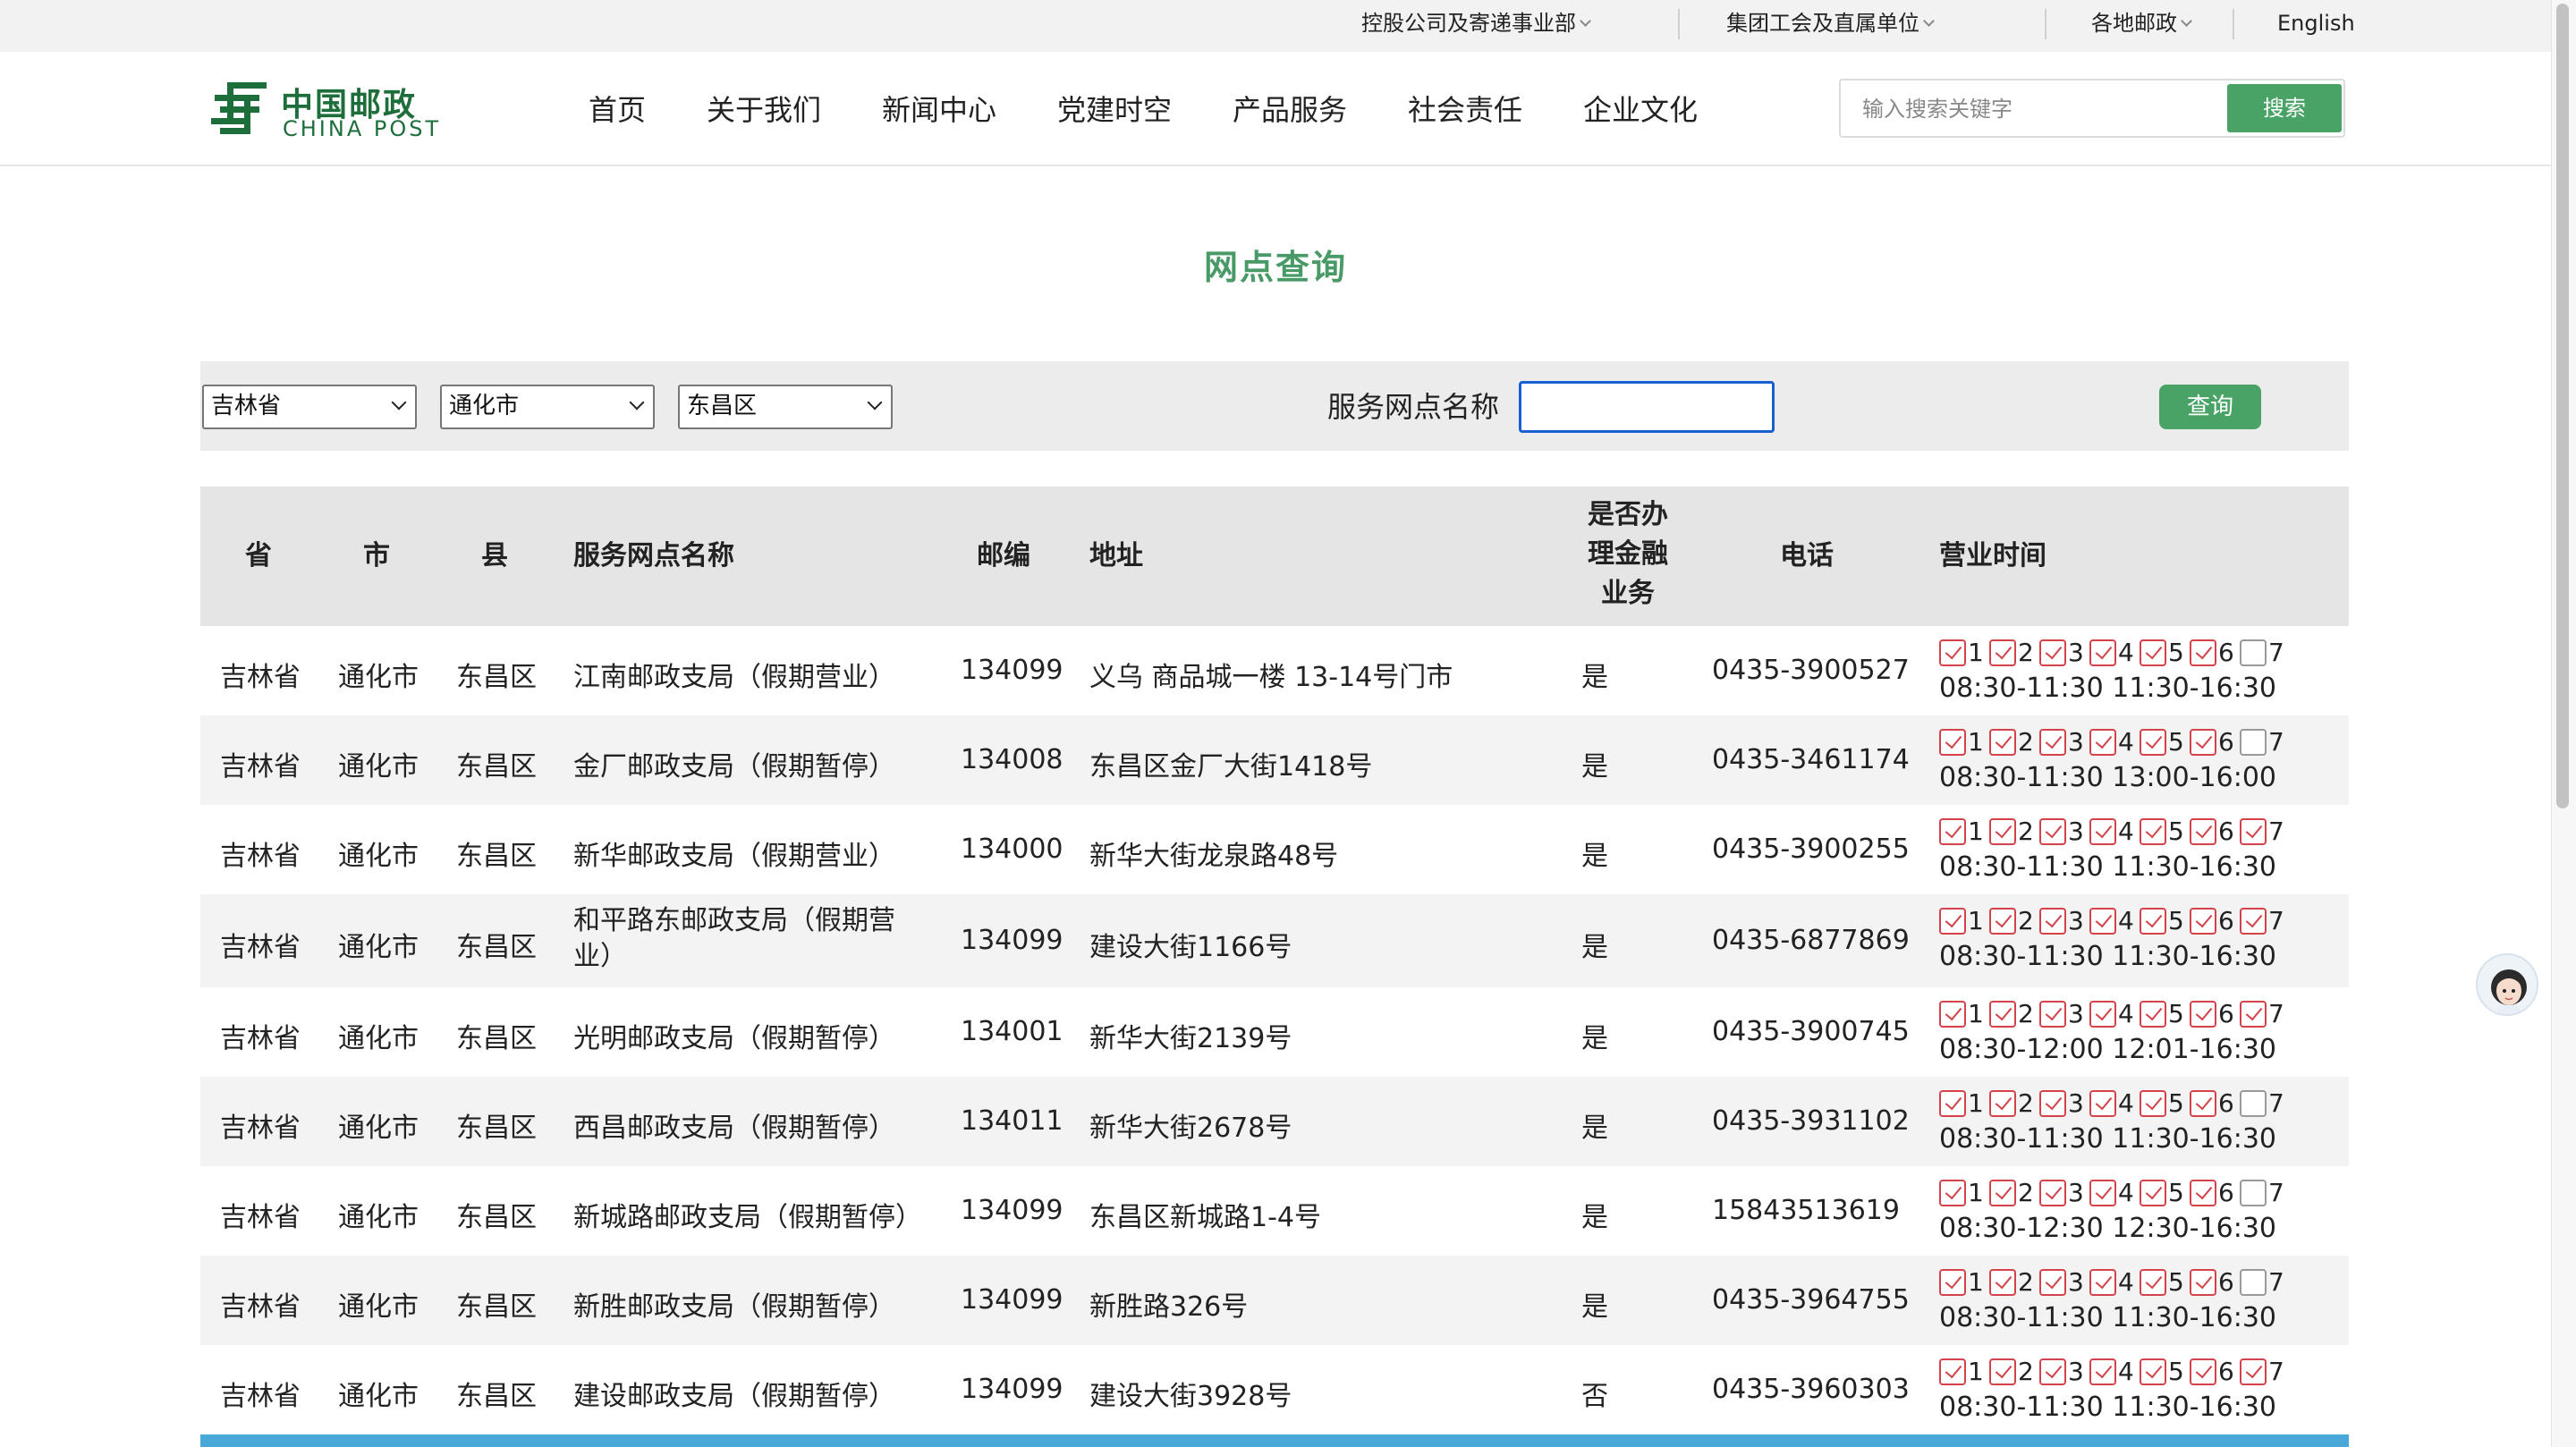  I want to click on query-button: 查询, so click(2210, 407).